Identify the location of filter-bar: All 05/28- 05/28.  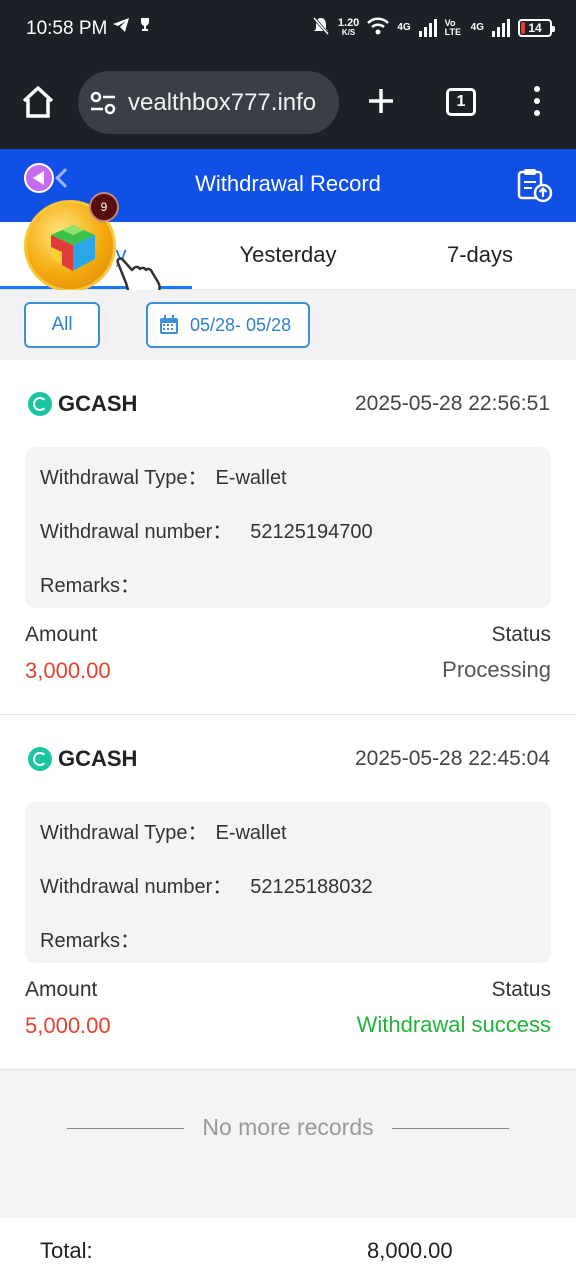
(288, 325).